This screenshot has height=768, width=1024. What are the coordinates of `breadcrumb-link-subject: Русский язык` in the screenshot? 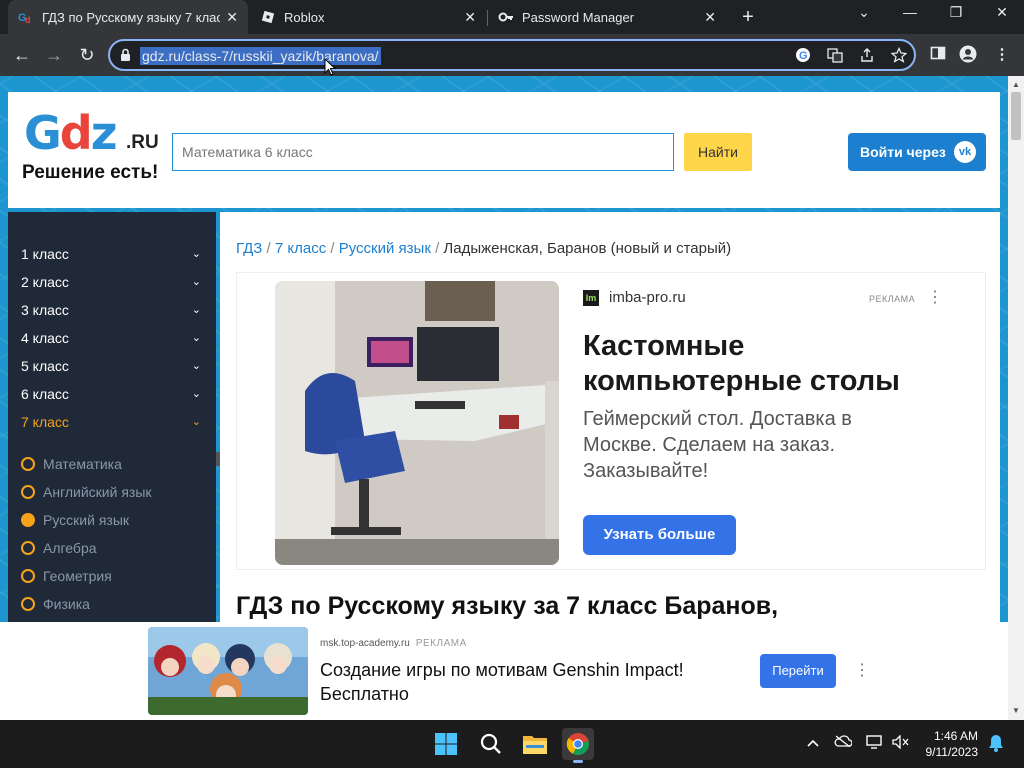 It's located at (385, 248).